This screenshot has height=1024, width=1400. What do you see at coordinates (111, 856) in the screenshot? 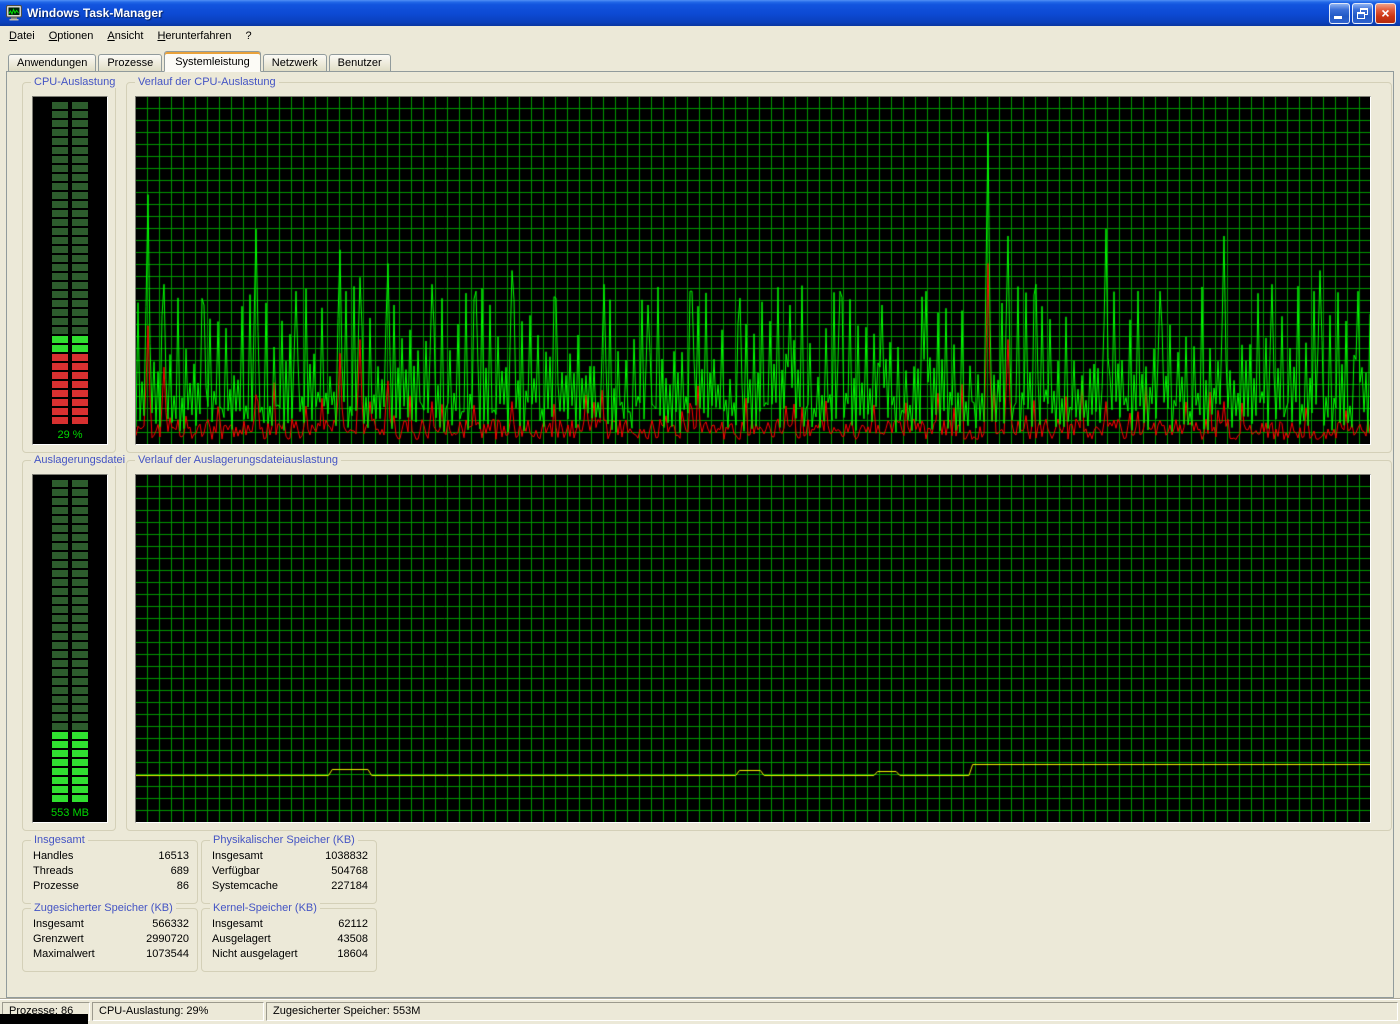
I see `stat-row: Handles 16513` at bounding box center [111, 856].